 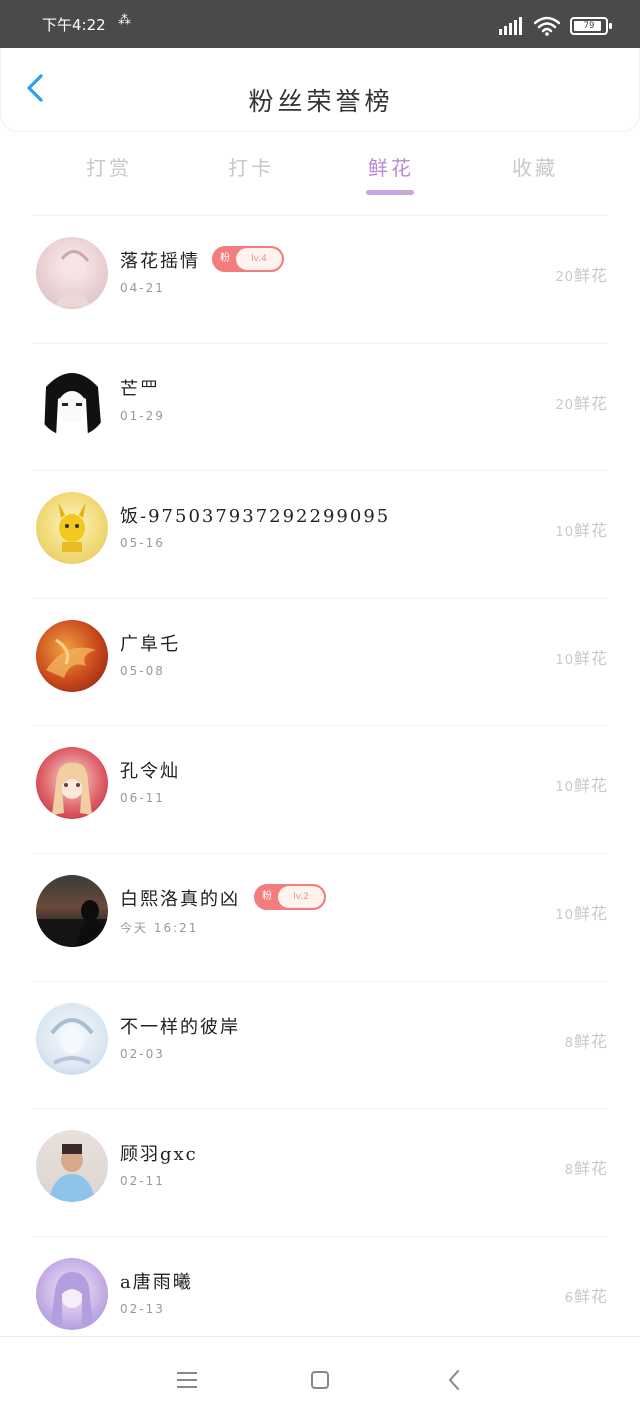 What do you see at coordinates (320, 24) in the screenshot?
I see `status-bar: 下午4:22 ⁂ 79` at bounding box center [320, 24].